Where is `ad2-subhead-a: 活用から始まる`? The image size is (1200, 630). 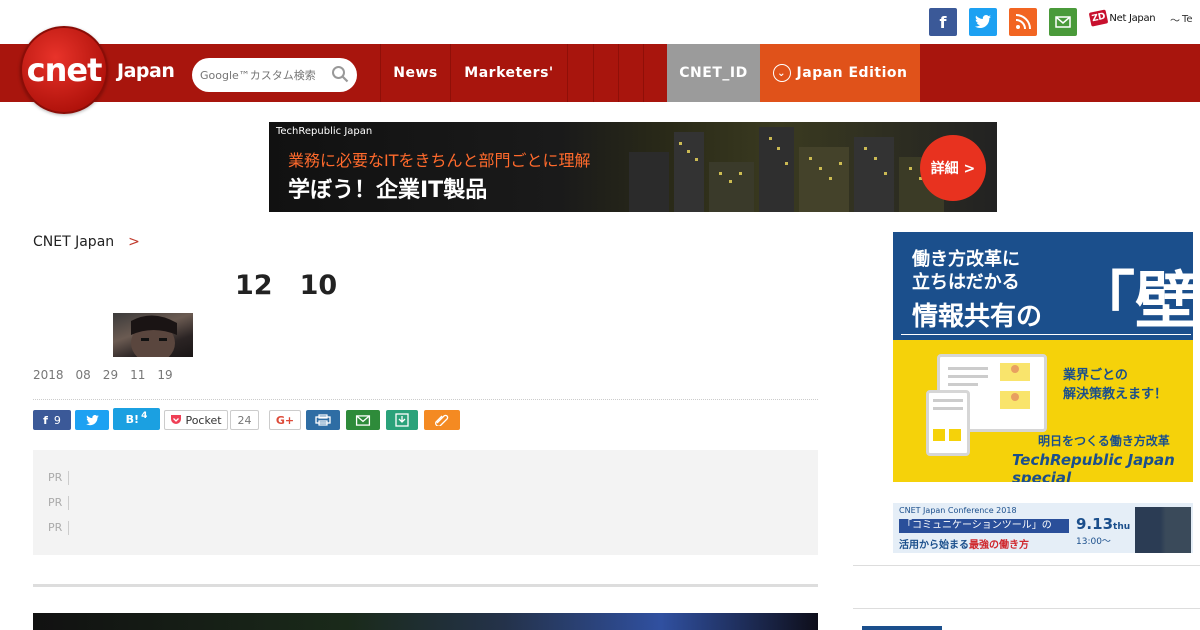 ad2-subhead-a: 活用から始まる is located at coordinates (934, 545).